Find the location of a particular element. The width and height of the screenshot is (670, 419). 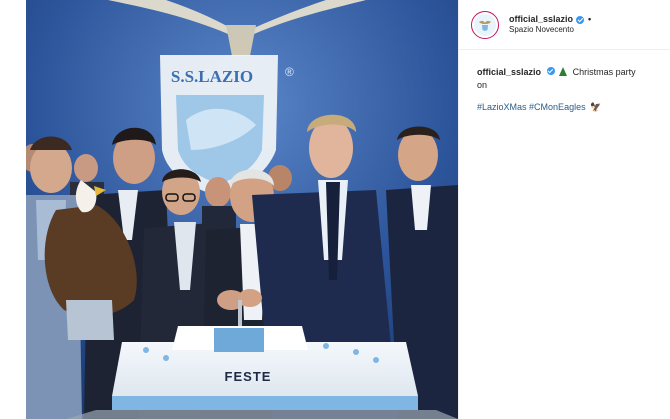

hashtags: #LazioXMas #CMonEagles 🦅 is located at coordinates (564, 102).